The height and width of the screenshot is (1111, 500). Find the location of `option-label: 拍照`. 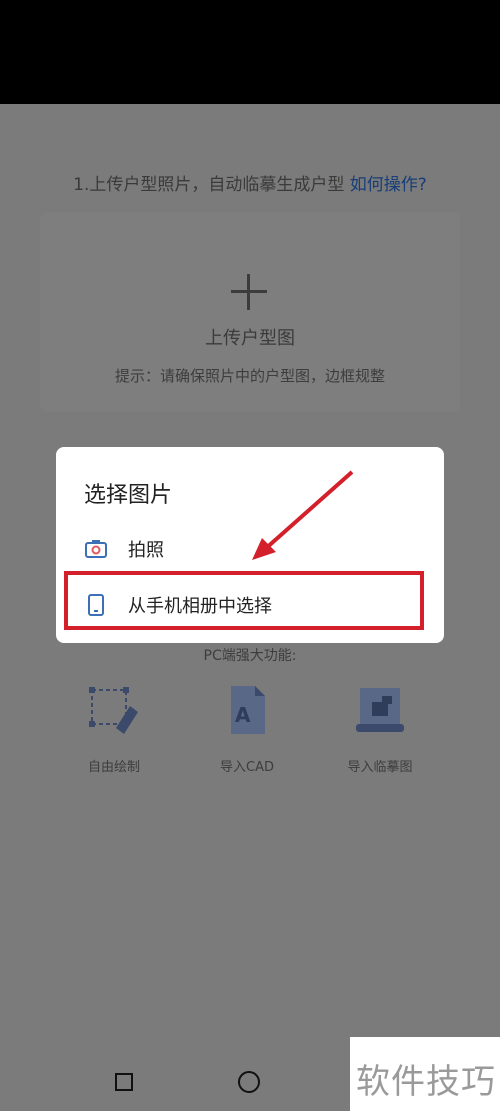

option-label: 拍照 is located at coordinates (146, 550).